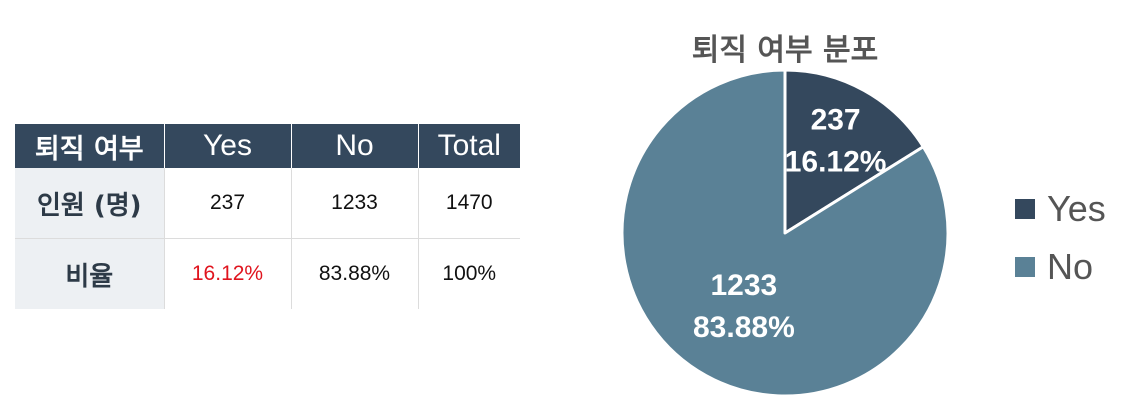  I want to click on table-row-ratio: 비율 16.12% 83.88% 100%, so click(267, 273).